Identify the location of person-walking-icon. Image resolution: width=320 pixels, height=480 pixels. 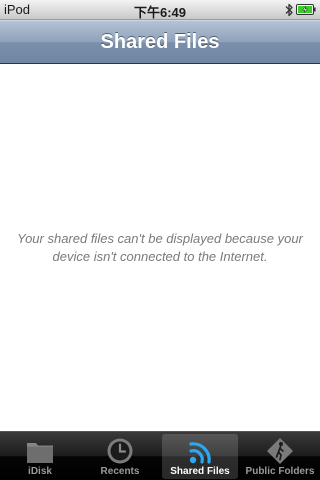
(280, 451).